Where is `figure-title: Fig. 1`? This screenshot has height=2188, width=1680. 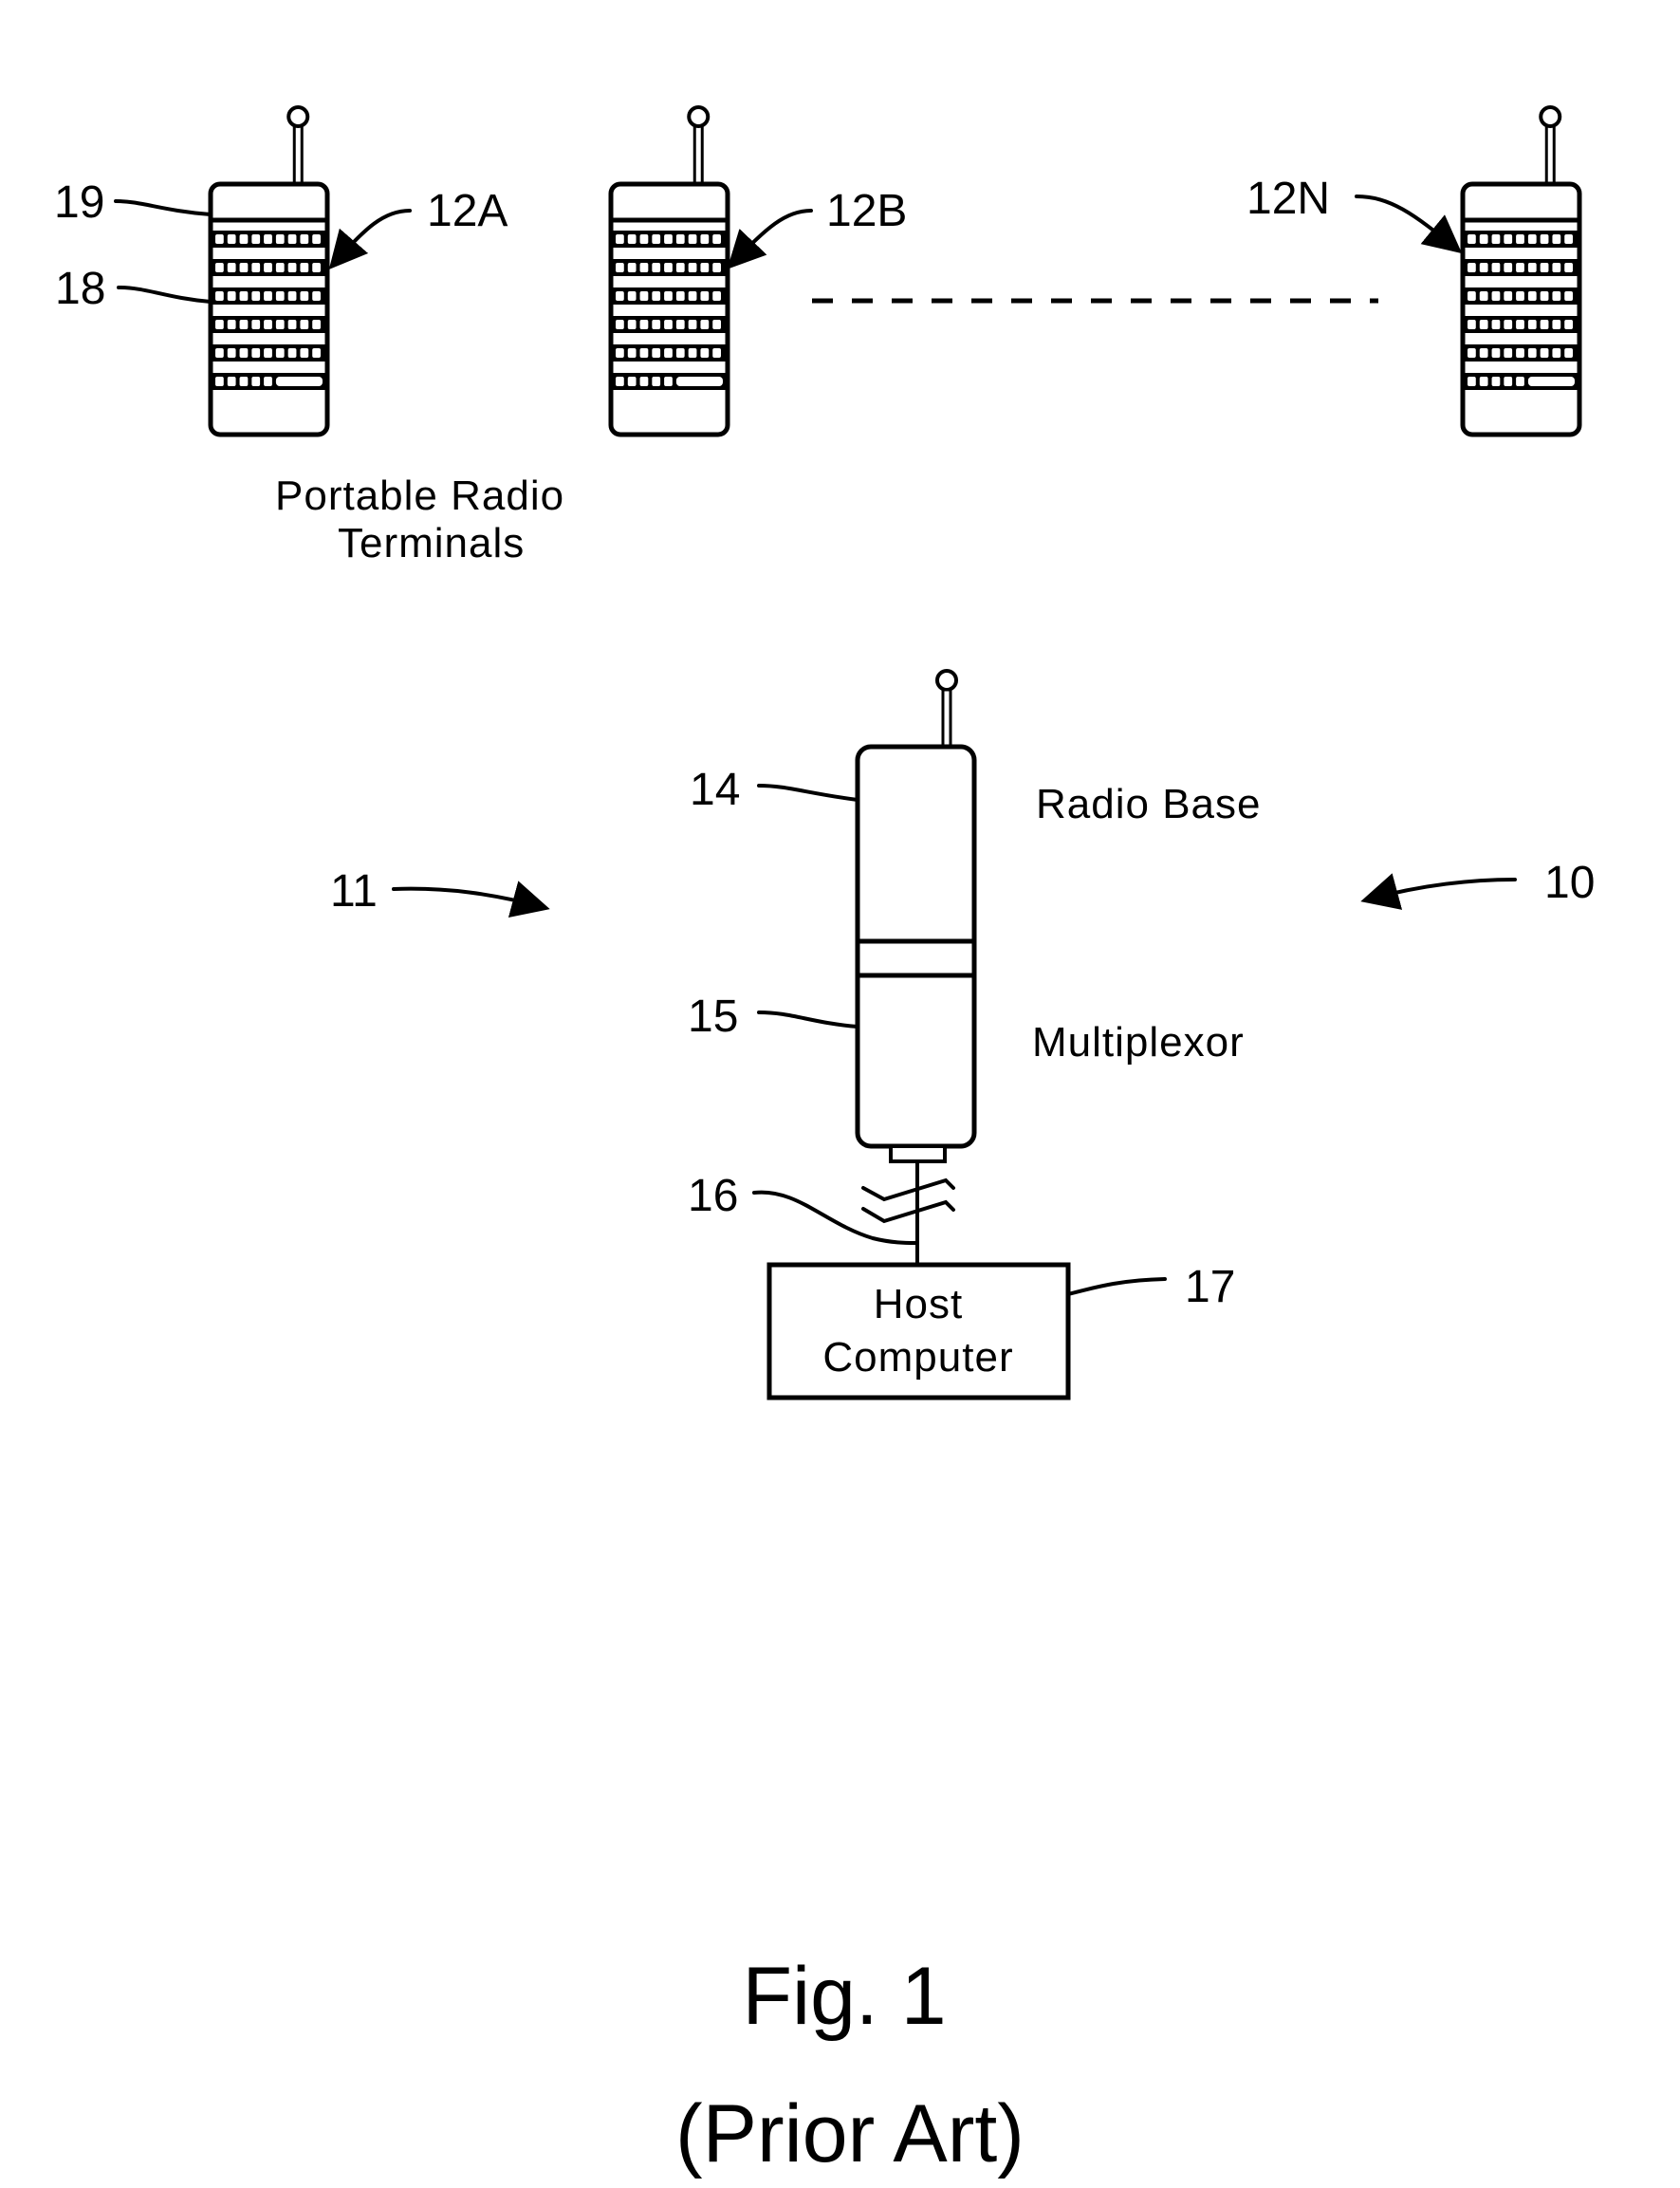
figure-title: Fig. 1 is located at coordinates (844, 1996).